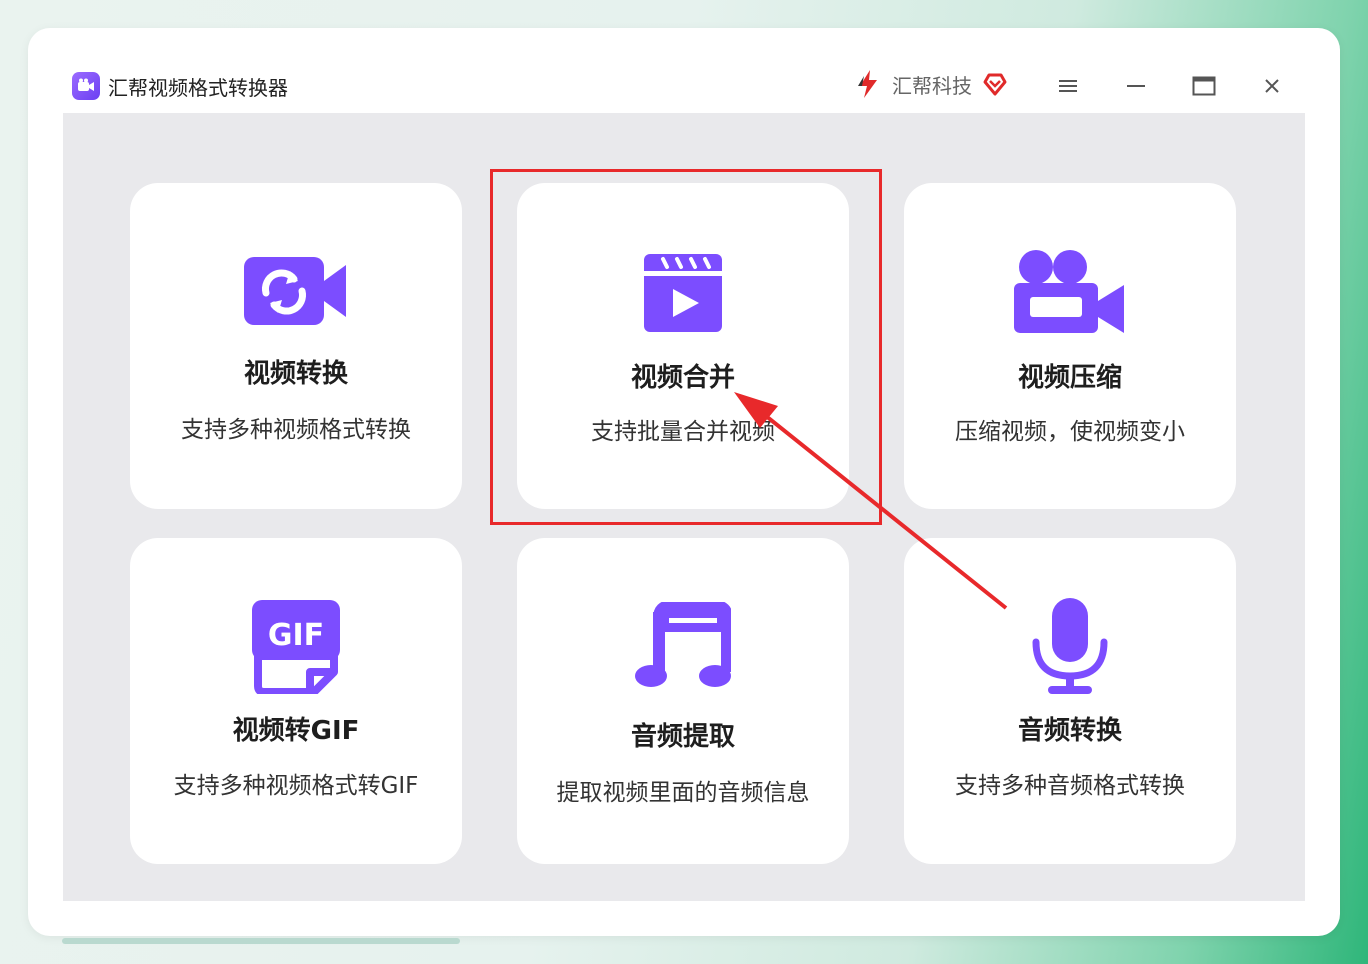 This screenshot has height=964, width=1368. I want to click on app-logo-icon, so click(86, 86).